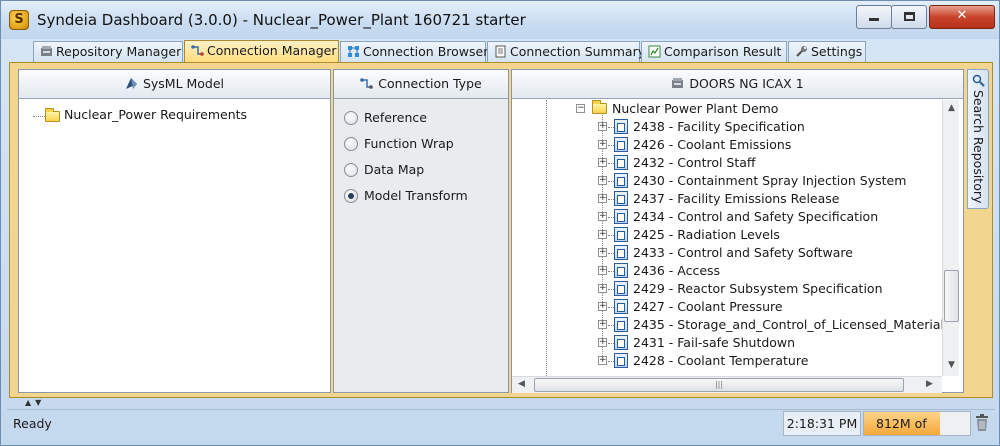 This screenshot has width=1000, height=446. Describe the element at coordinates (756, 216) in the screenshot. I see `requirement-label: 2434 - Control and Safety Specification` at that location.